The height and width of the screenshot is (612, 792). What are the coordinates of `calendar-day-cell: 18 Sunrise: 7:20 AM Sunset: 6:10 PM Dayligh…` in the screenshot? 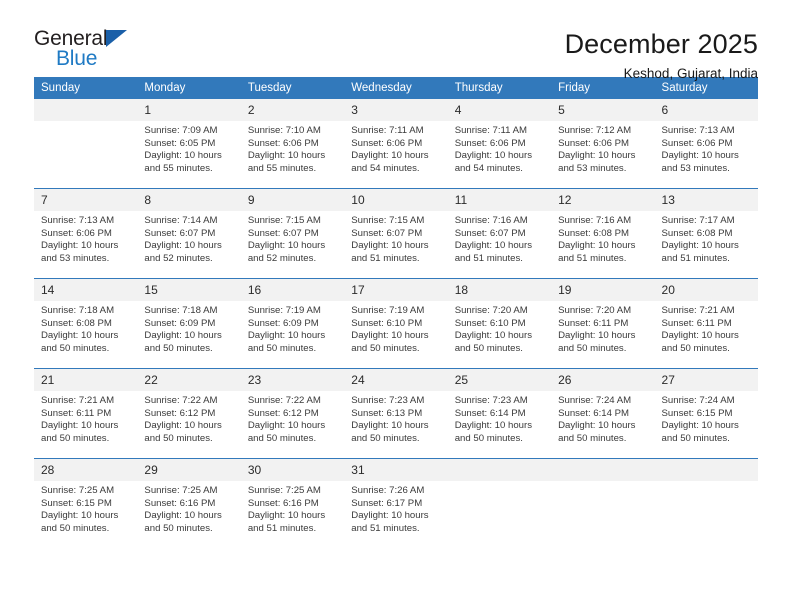 It's located at (499, 323).